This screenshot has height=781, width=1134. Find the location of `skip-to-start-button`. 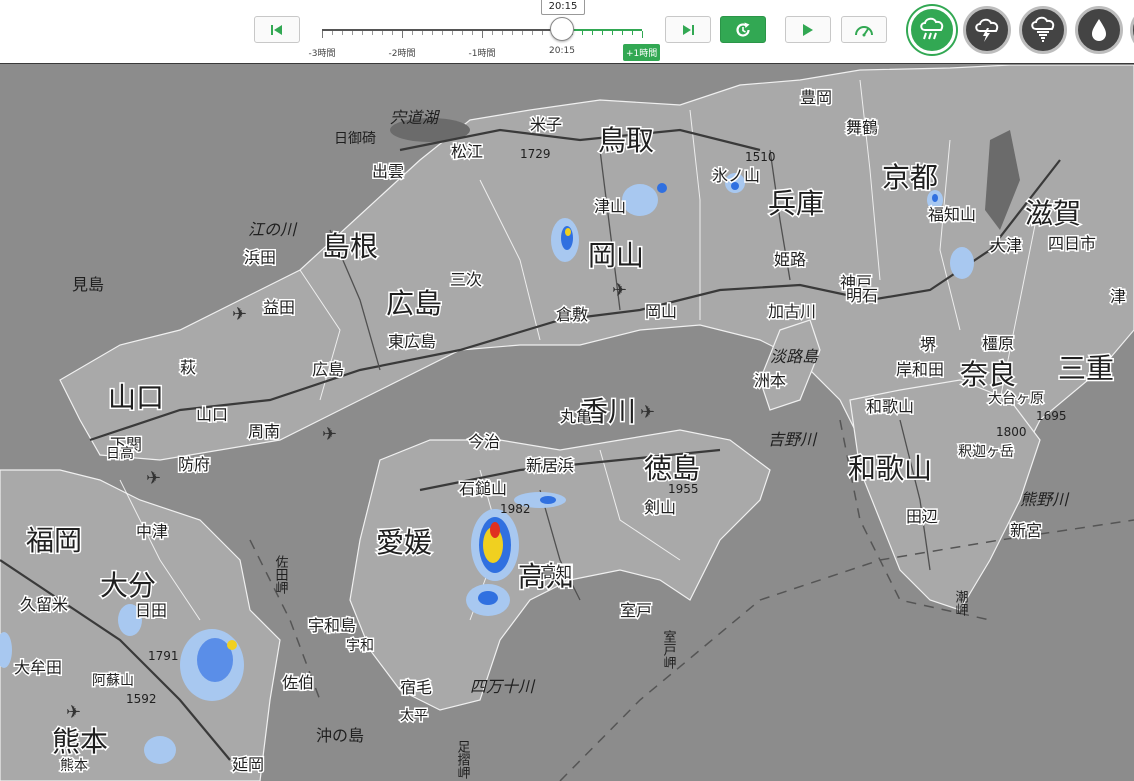

skip-to-start-button is located at coordinates (277, 29).